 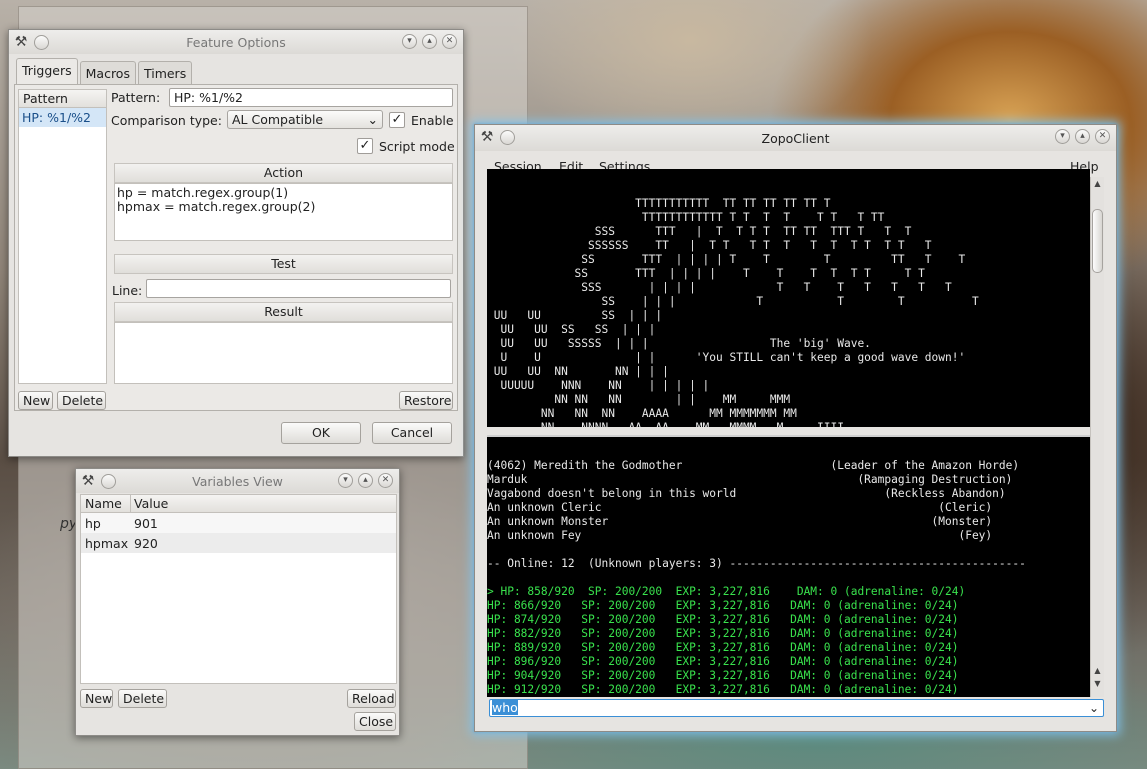 I want to click on terminal-line: UU UU NN NN | | |, so click(x=578, y=371).